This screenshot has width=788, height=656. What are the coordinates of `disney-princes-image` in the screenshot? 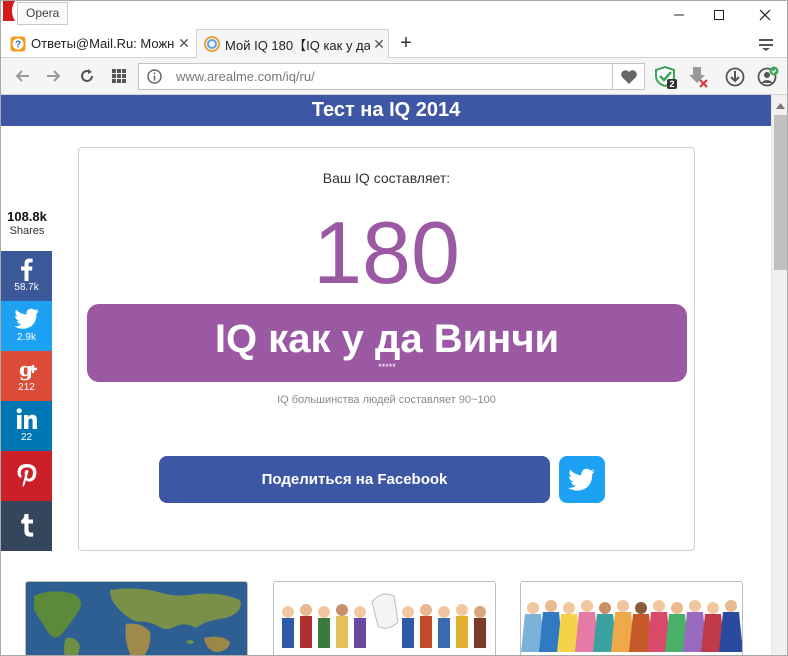 It's located at (384, 618).